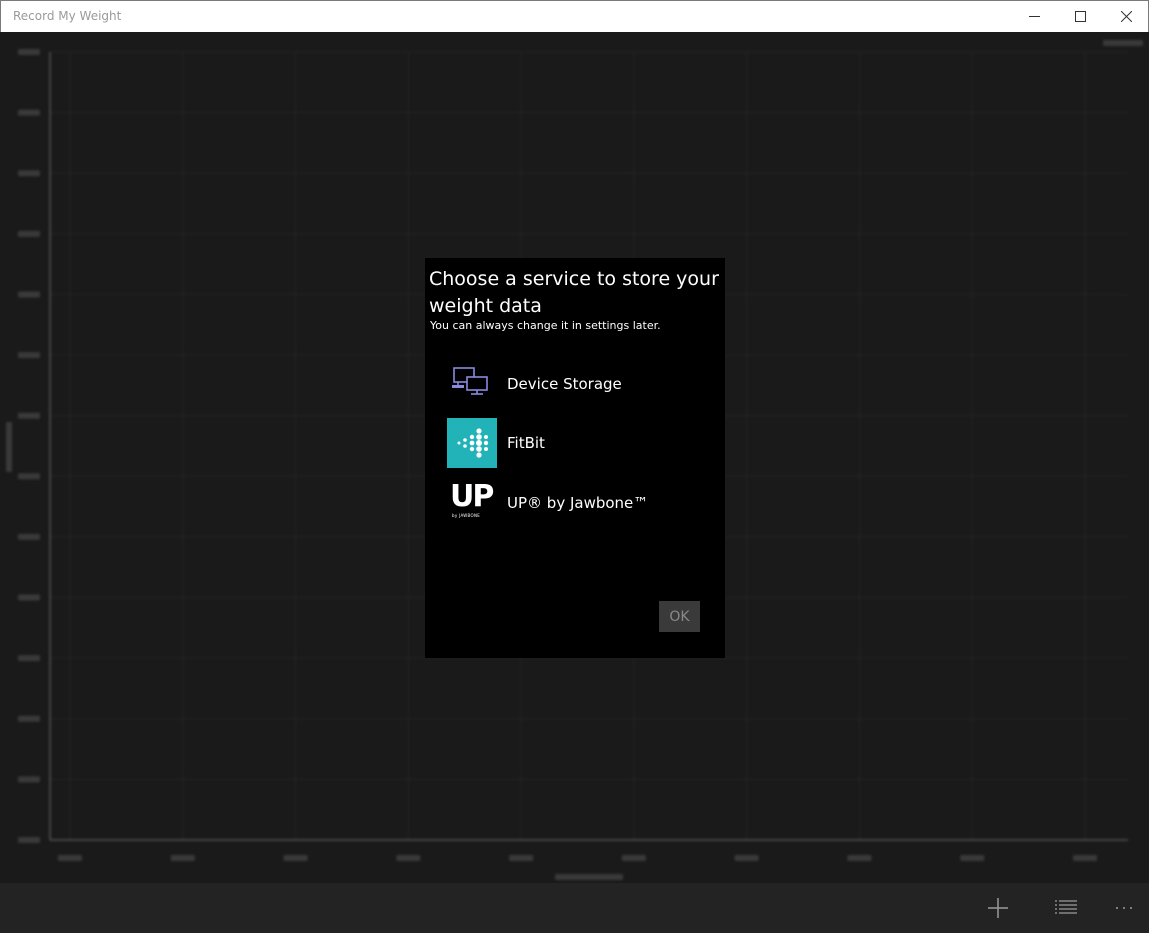 The image size is (1149, 933). Describe the element at coordinates (526, 443) in the screenshot. I see `service-label-fitbit: FitBit` at that location.